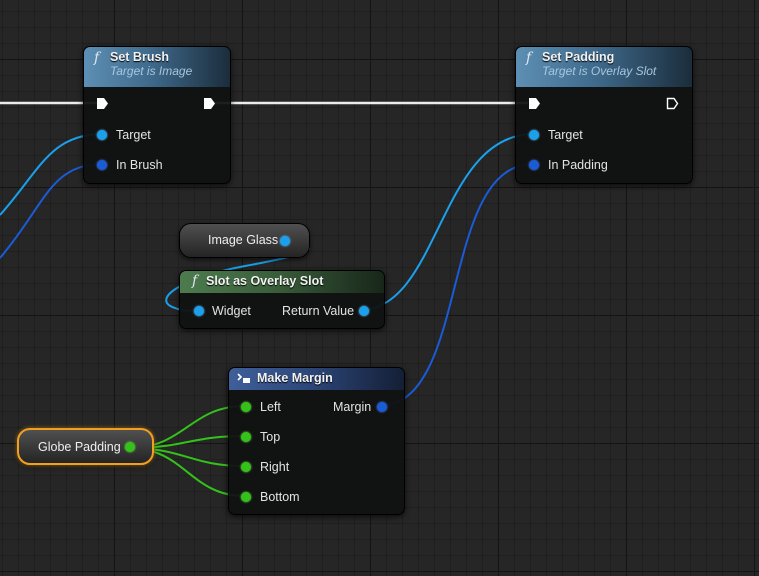  Describe the element at coordinates (280, 497) in the screenshot. I see `bottom-label: Bottom` at that location.